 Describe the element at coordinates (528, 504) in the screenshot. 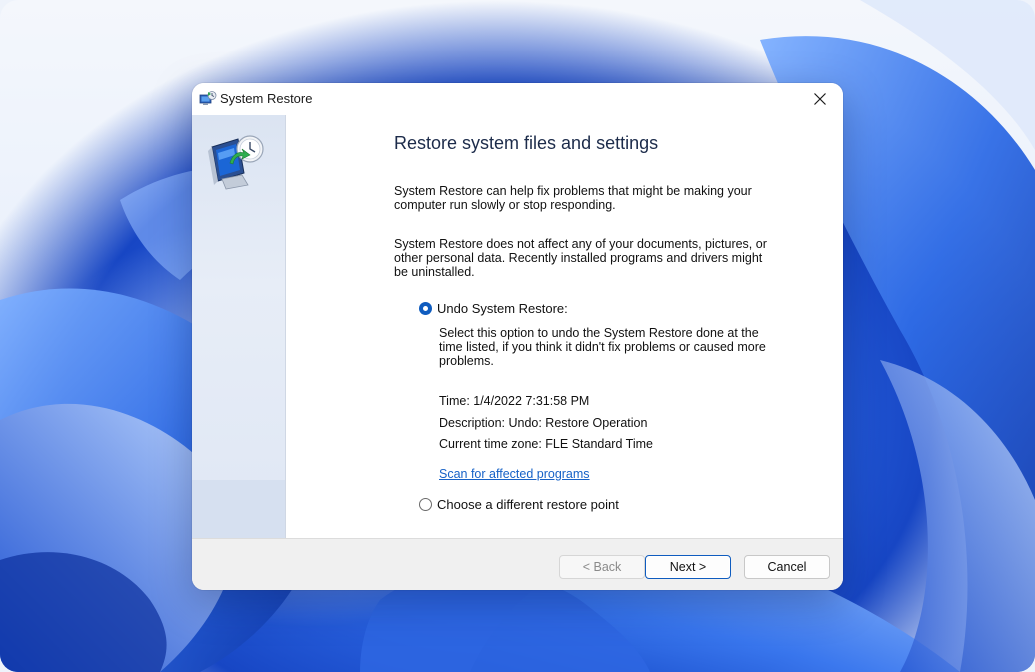

I see `different-restore-label: Choose a different restore point` at that location.